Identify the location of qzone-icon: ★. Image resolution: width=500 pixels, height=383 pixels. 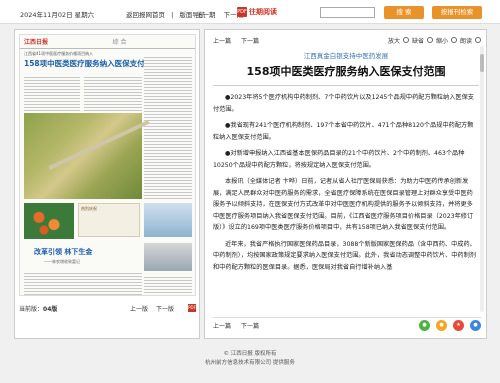
(458, 325).